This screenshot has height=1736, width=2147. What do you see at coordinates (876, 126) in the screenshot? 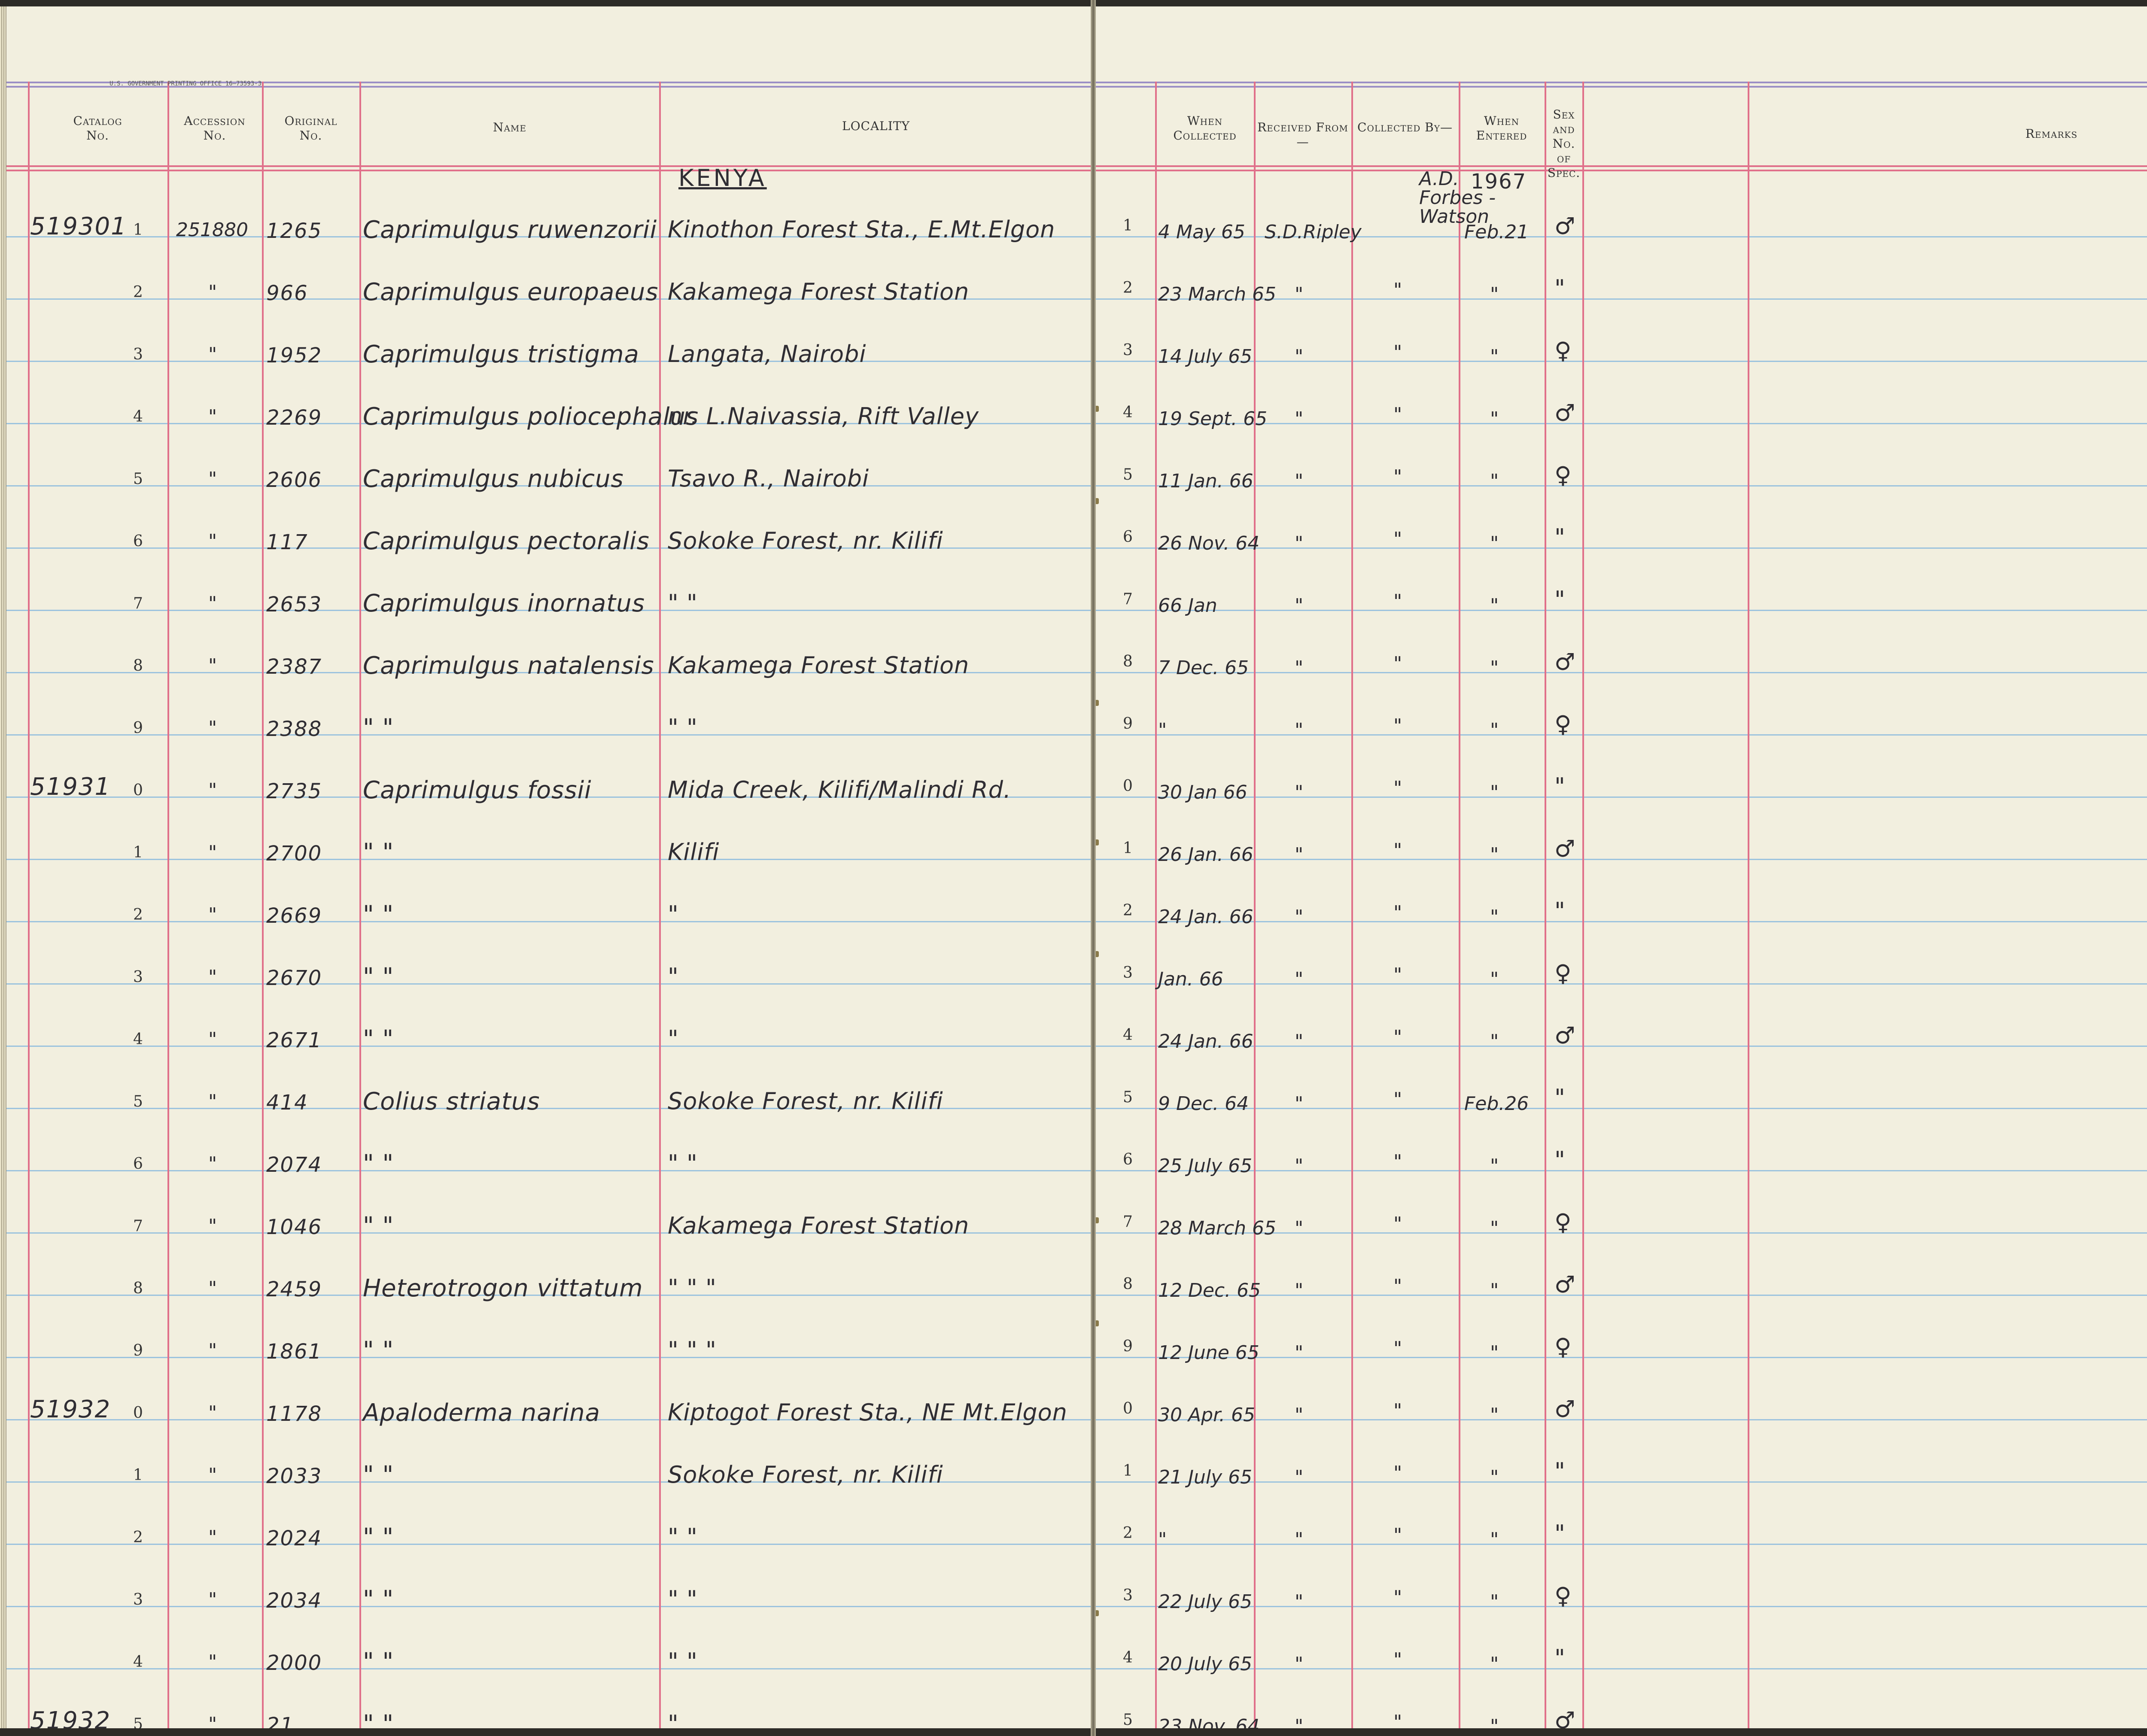
I see `header-locality: LOCALITY` at bounding box center [876, 126].